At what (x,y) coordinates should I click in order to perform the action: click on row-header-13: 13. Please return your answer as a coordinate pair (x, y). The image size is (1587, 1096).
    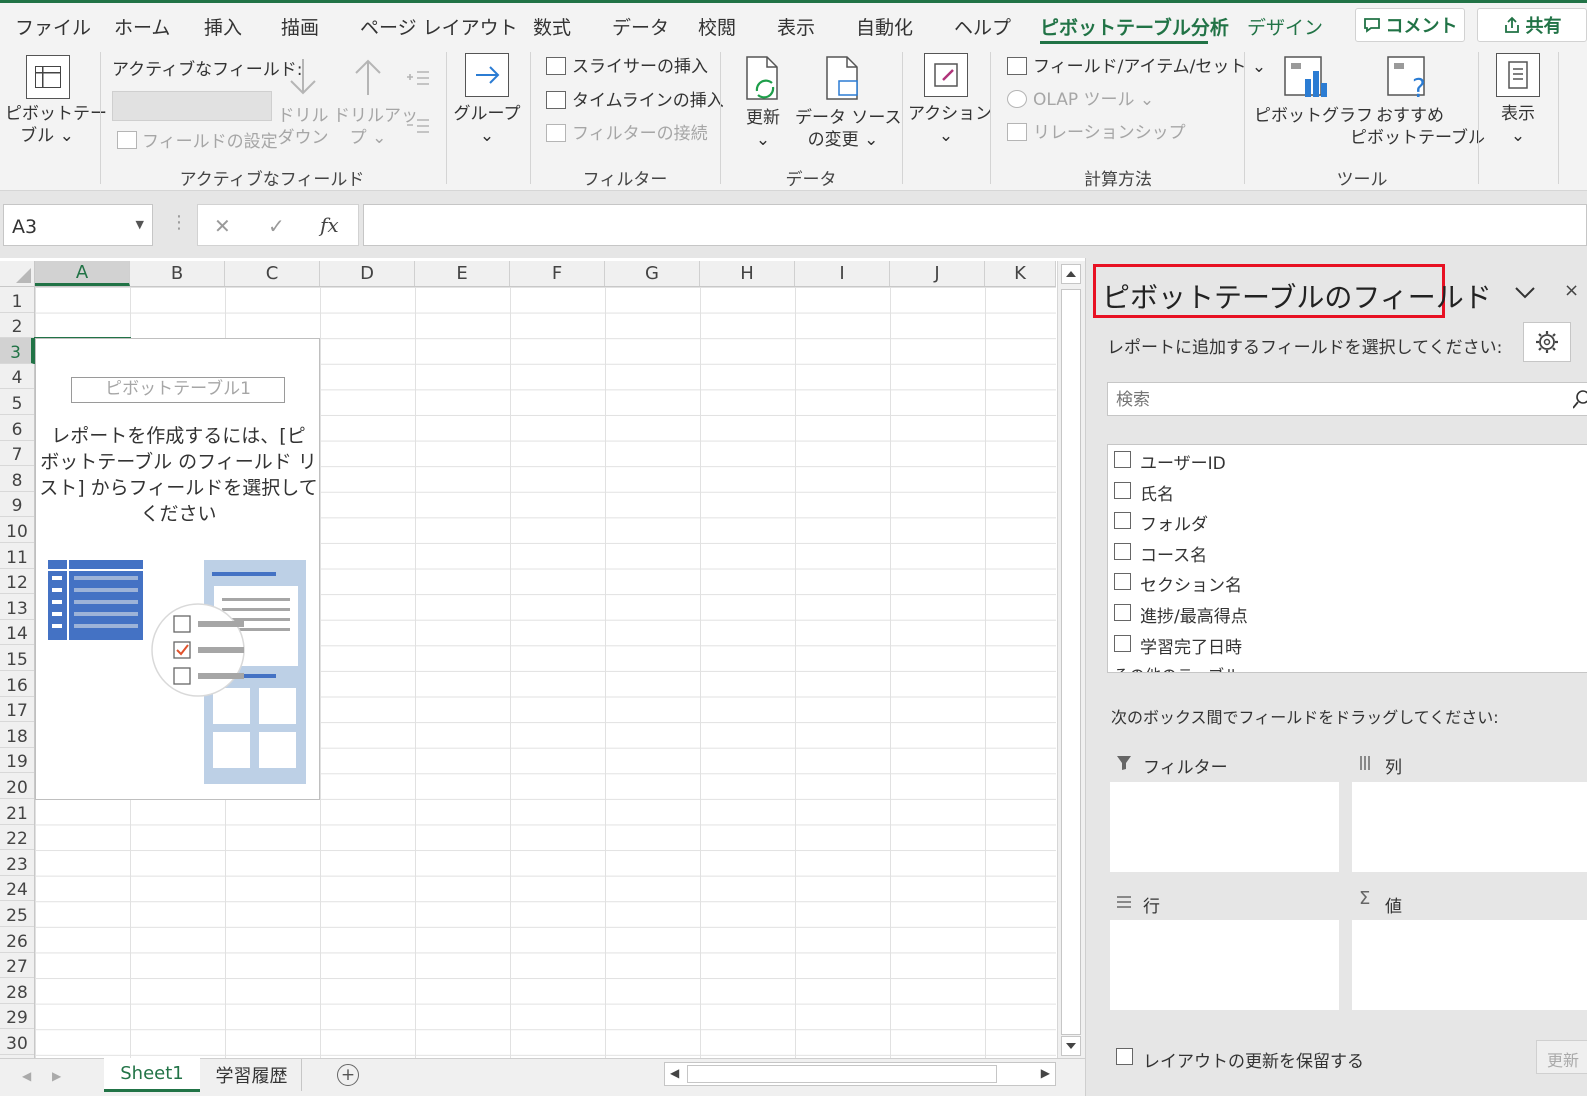
    Looking at the image, I should click on (17, 607).